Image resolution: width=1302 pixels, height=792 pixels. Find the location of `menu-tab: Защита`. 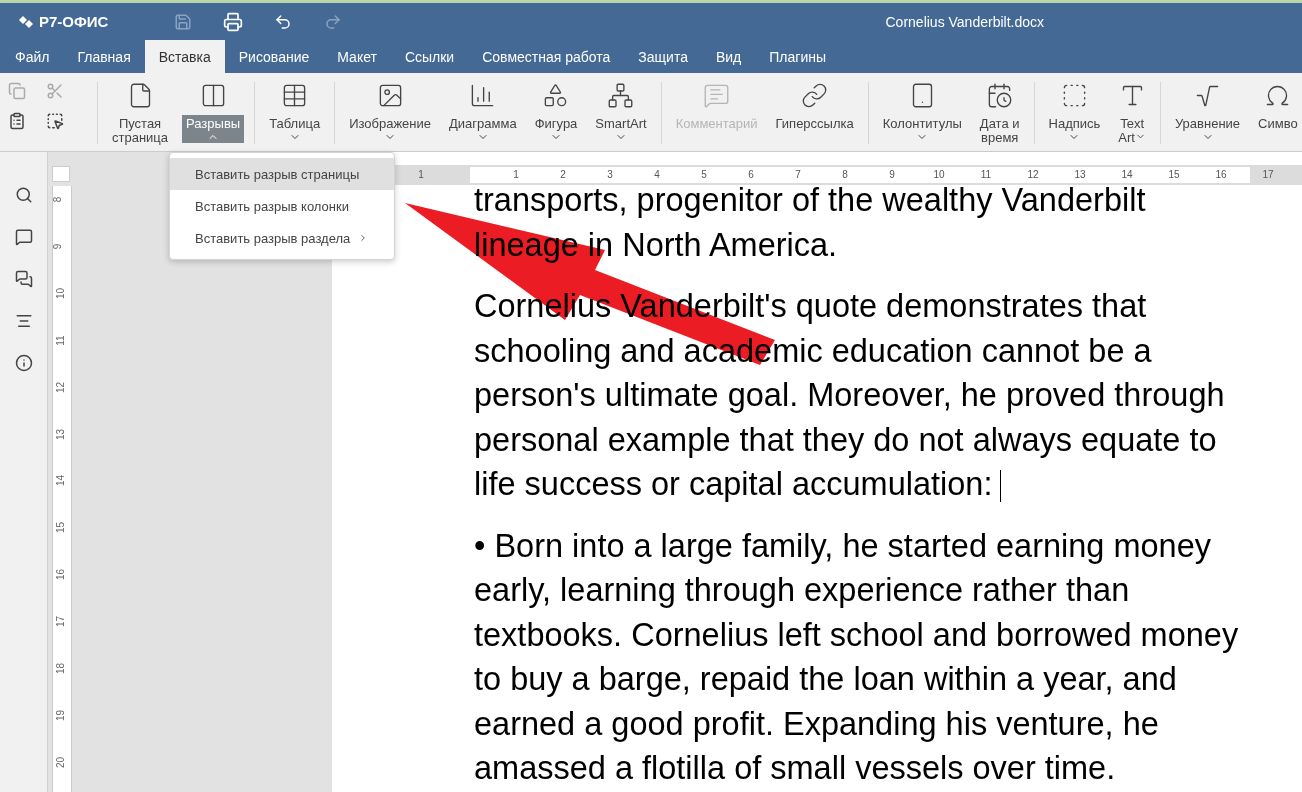

menu-tab: Защита is located at coordinates (663, 56).